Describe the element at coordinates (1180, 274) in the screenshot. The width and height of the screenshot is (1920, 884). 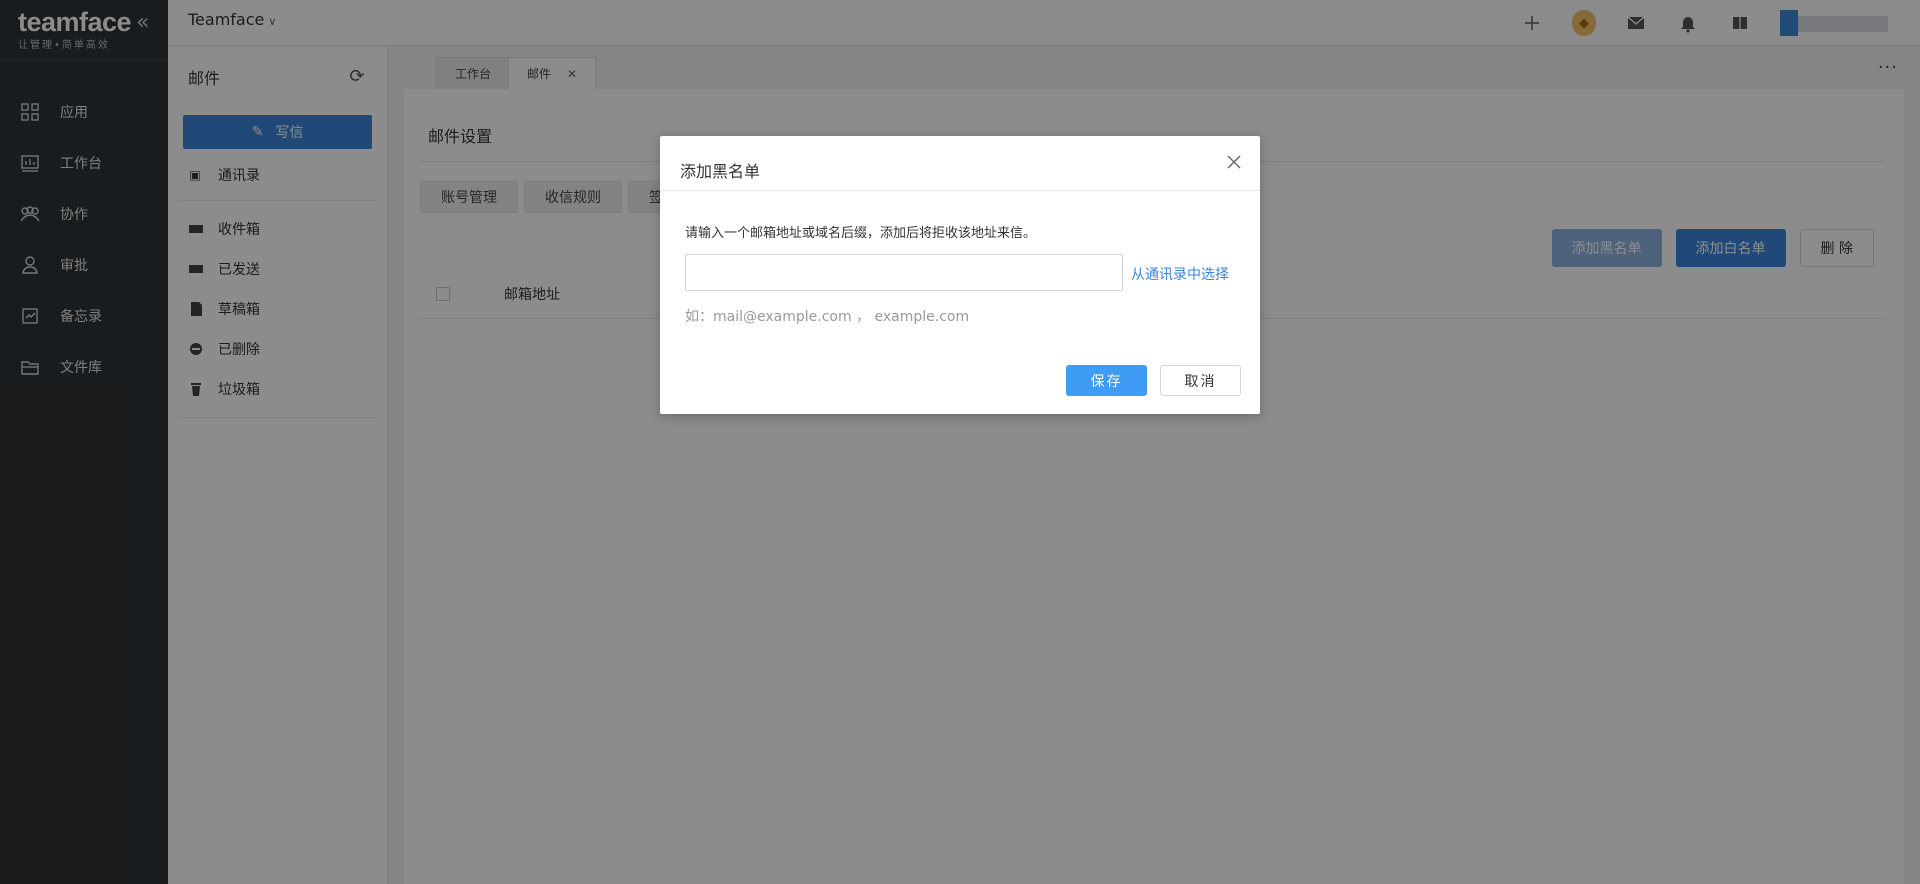
I see `select-from-contacts-link: 从通讯录中选择` at that location.